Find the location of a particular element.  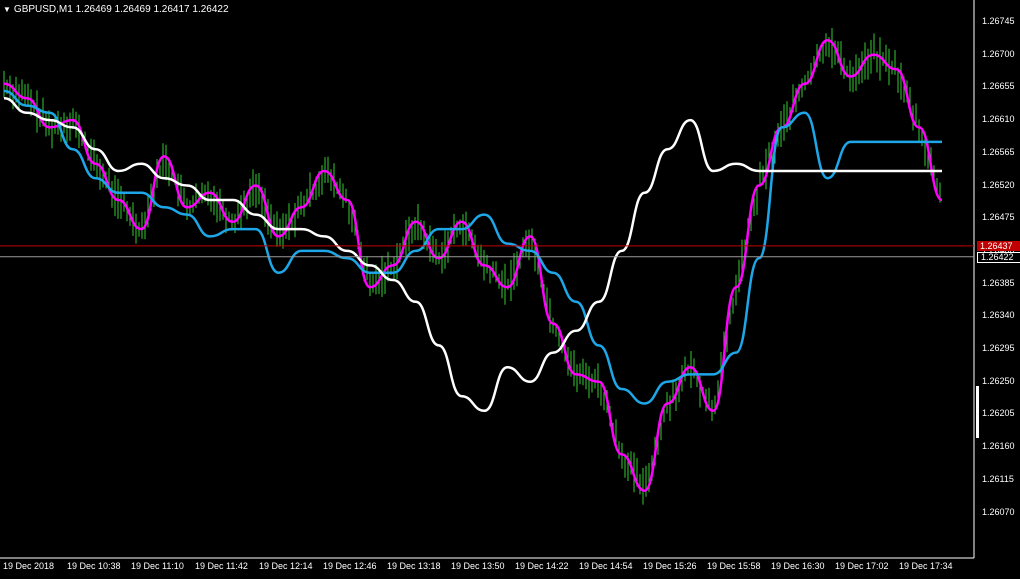

time-tick-label: 19 Dec 15:26 is located at coordinates (670, 566).